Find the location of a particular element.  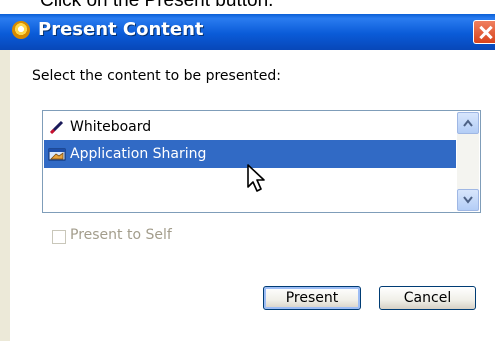

application-sharing-icon is located at coordinates (57, 154).